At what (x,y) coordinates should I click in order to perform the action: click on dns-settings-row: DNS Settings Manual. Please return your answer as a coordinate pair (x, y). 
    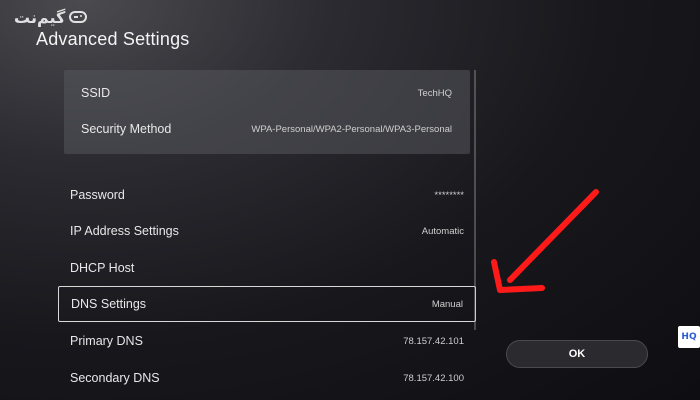
    Looking at the image, I should click on (267, 304).